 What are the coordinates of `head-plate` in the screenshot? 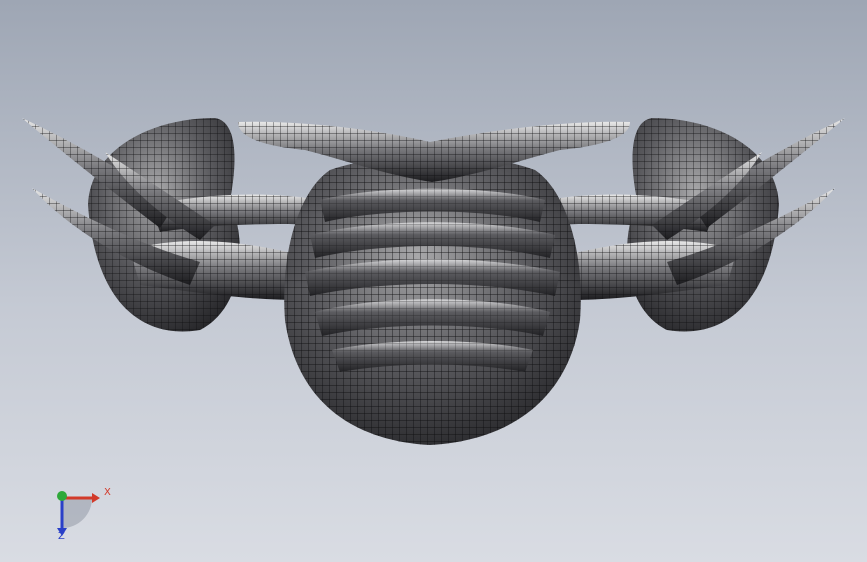 It's located at (434, 151).